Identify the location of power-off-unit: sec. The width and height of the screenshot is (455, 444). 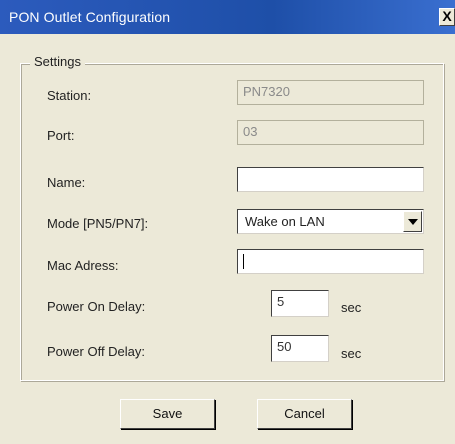
(351, 353).